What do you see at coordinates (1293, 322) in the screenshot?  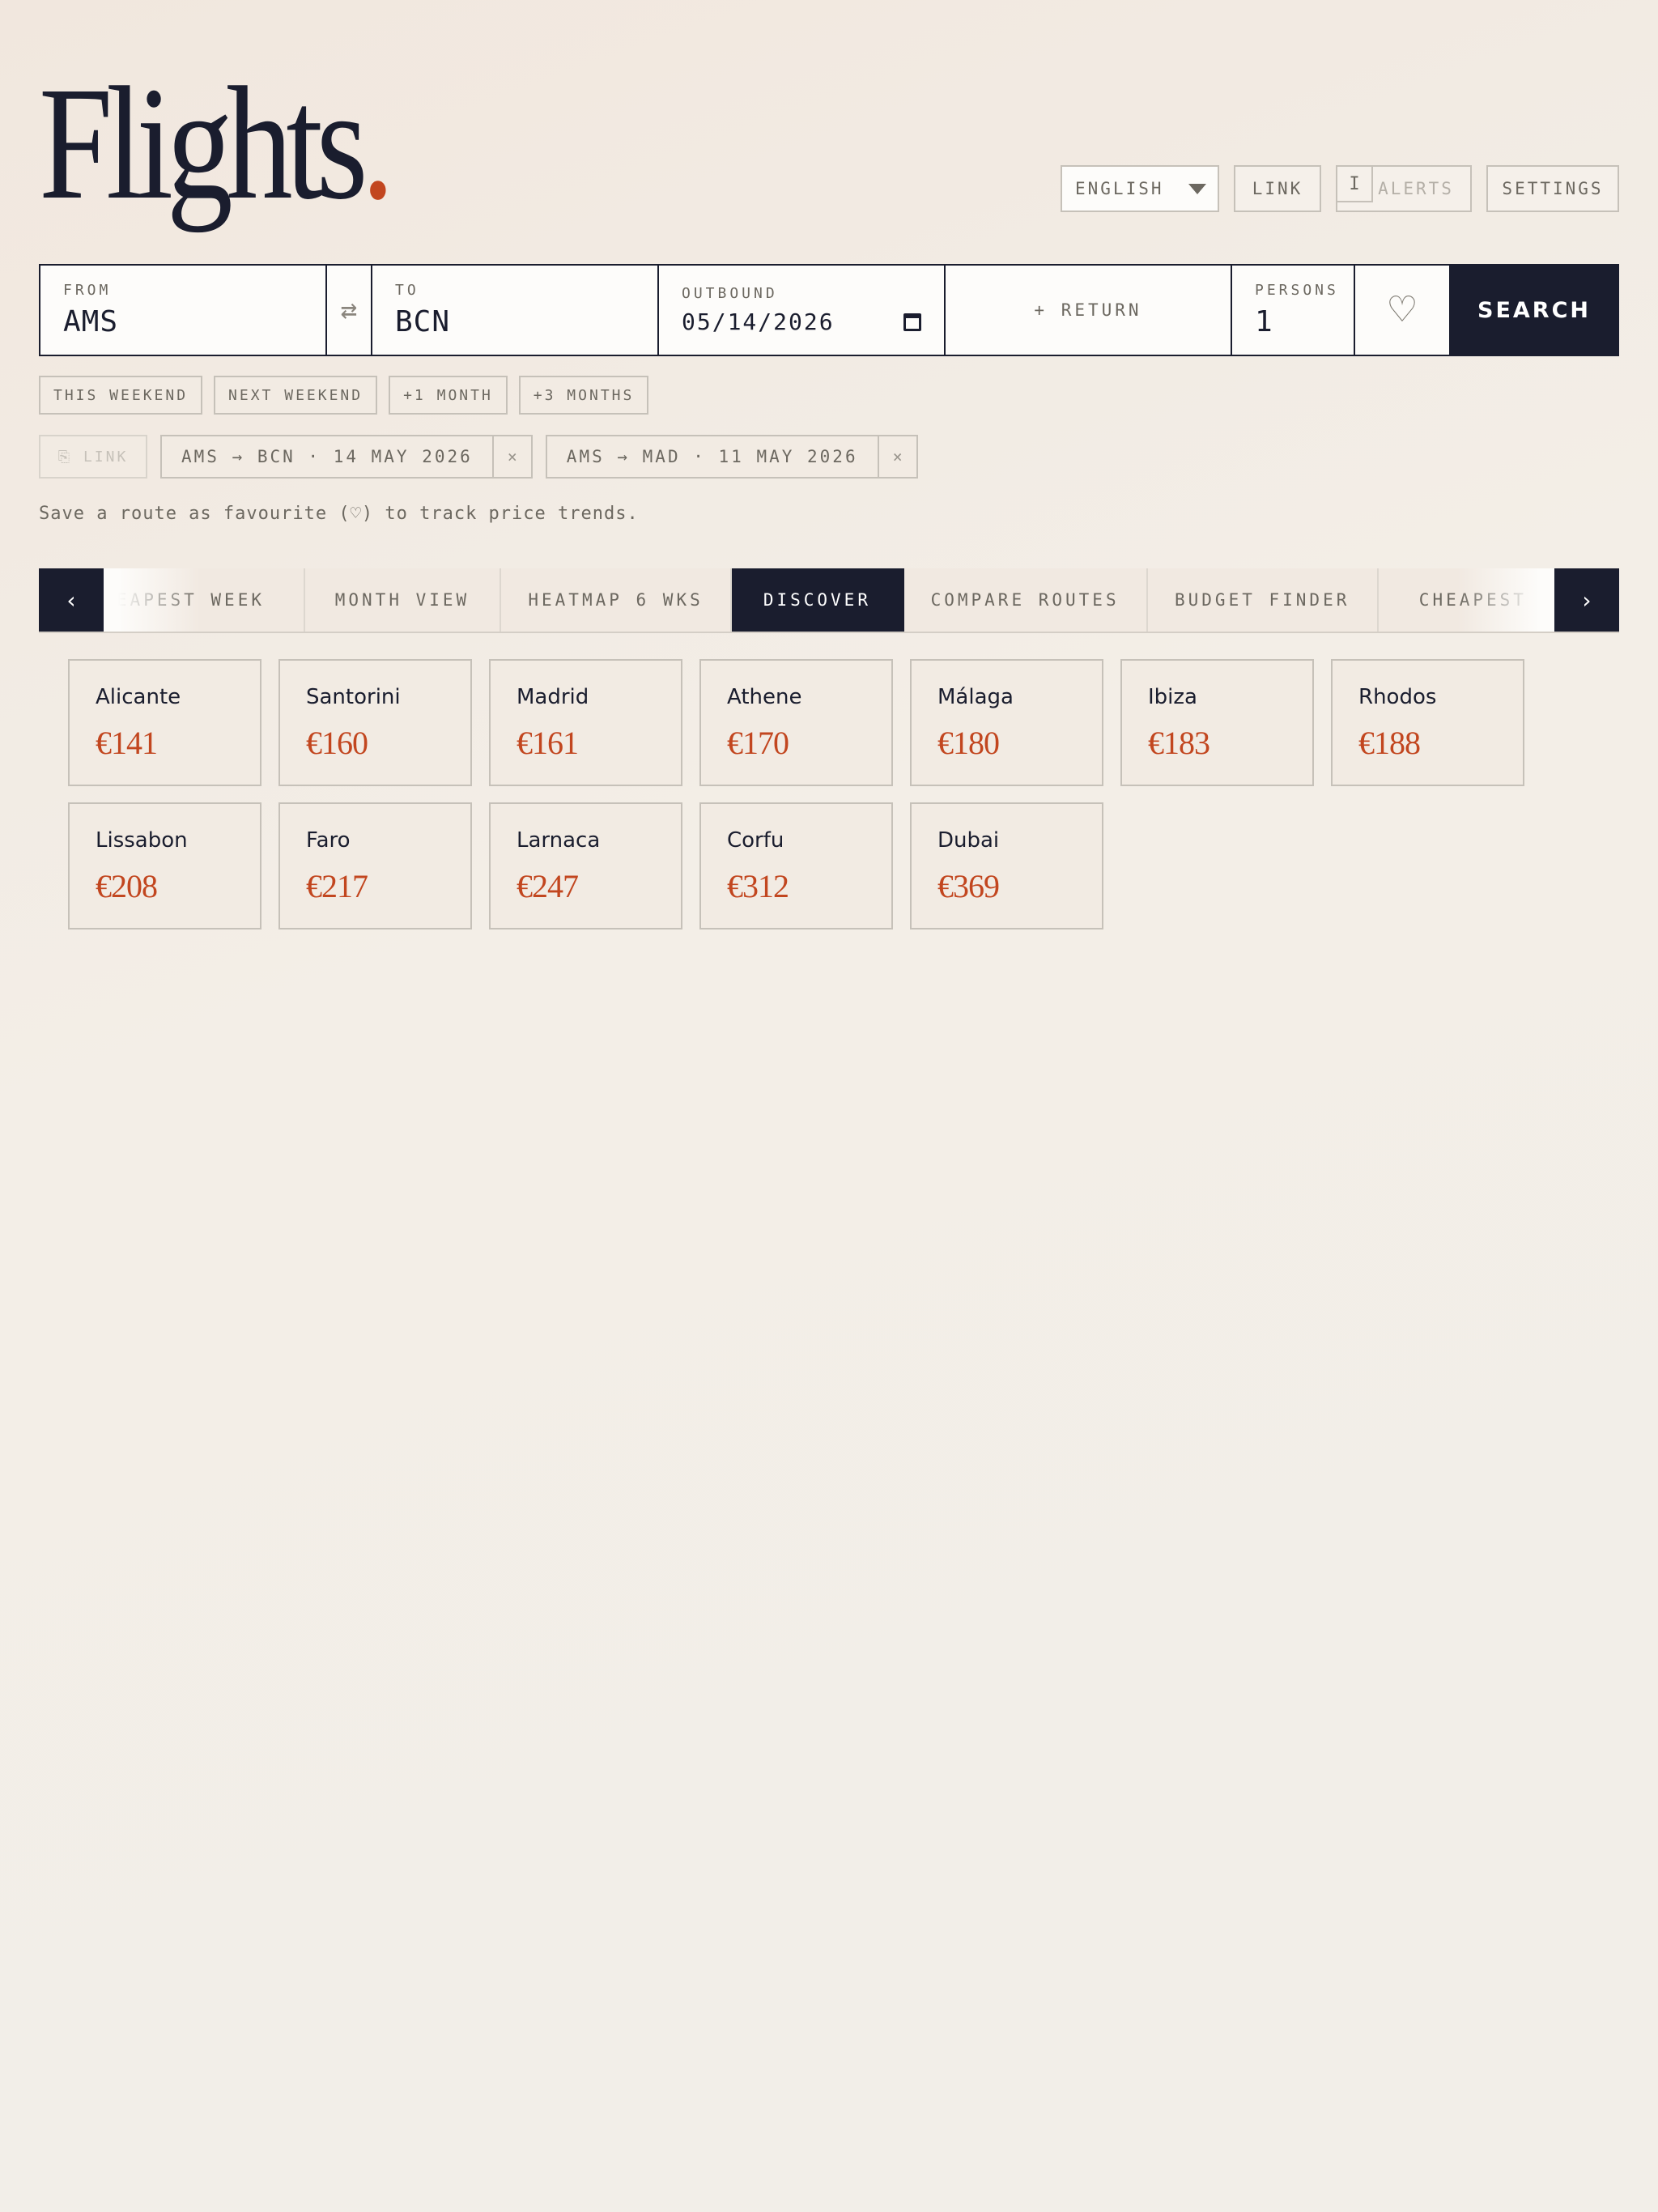 I see `persons-input: 1` at bounding box center [1293, 322].